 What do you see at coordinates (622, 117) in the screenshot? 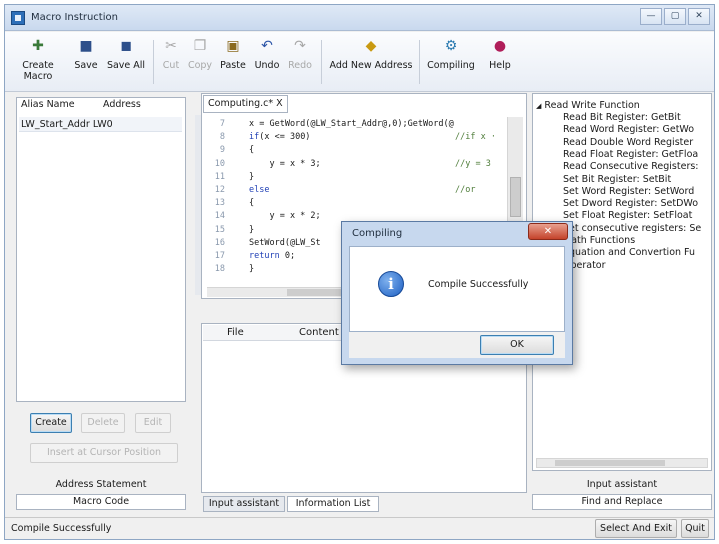
I see `tree-item: Read Bit Register: GetBit` at bounding box center [622, 117].